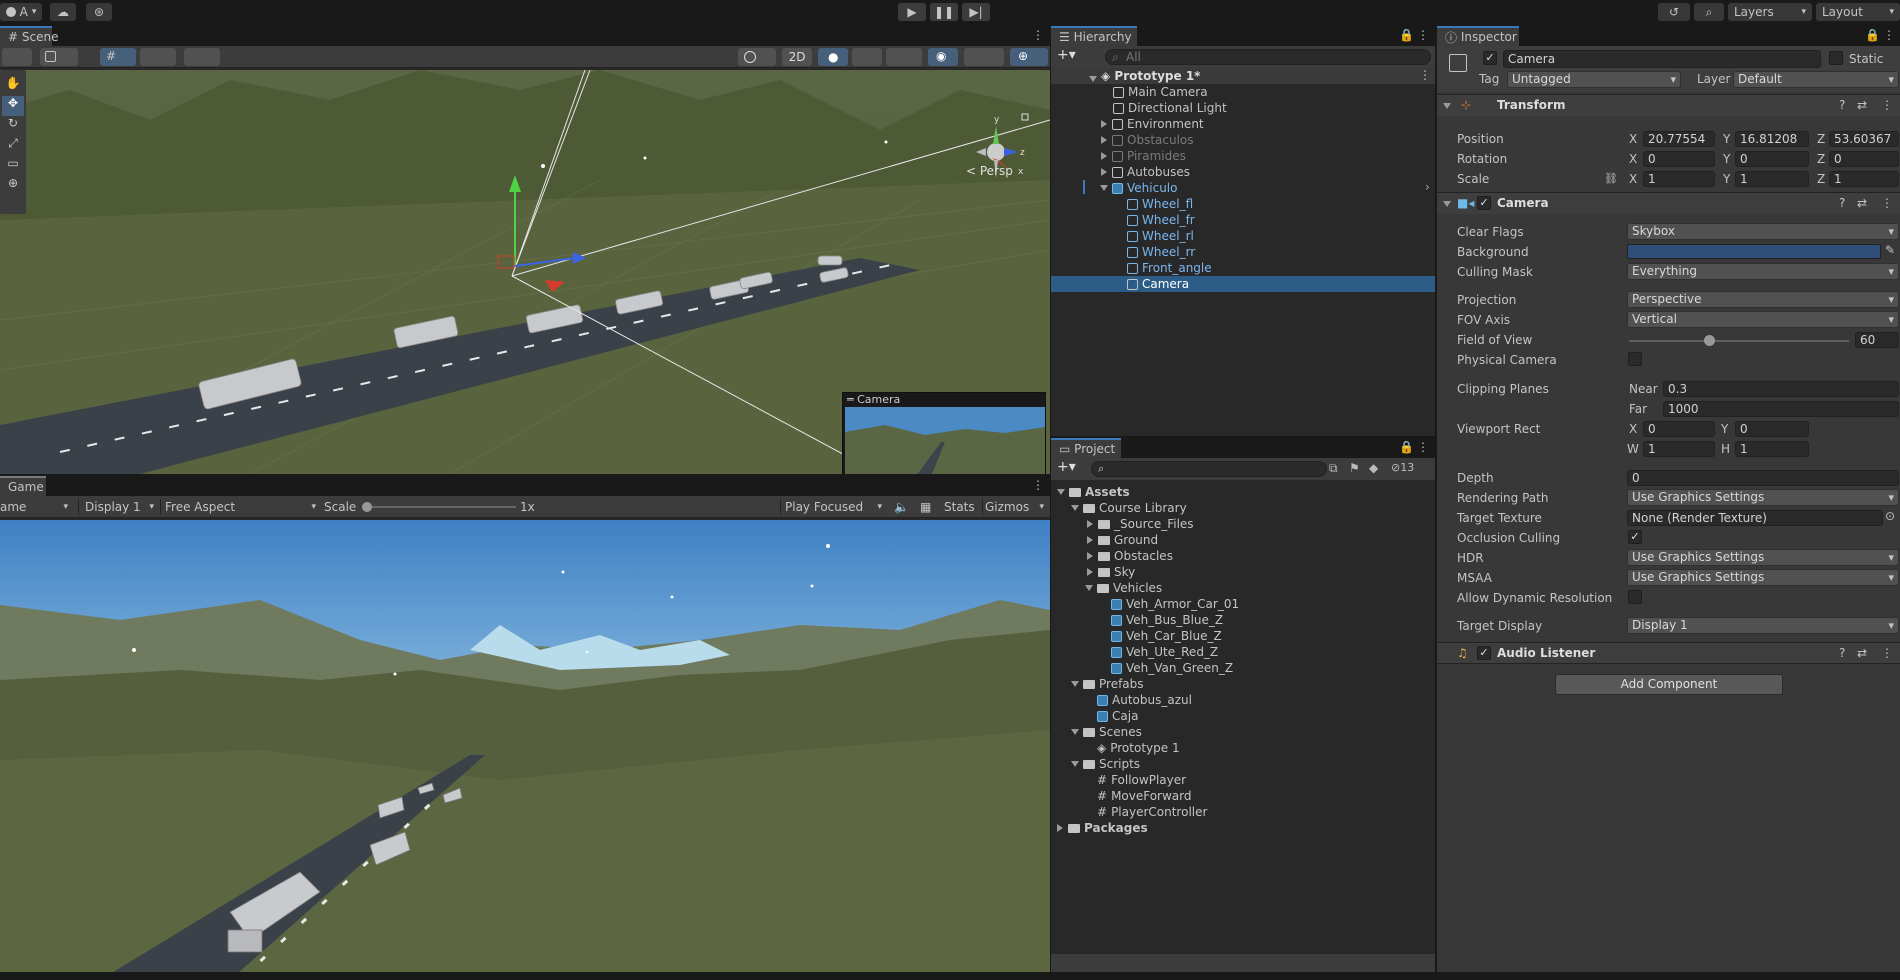 The image size is (1900, 980). I want to click on culling-mask-dropdown: Everything, so click(1763, 271).